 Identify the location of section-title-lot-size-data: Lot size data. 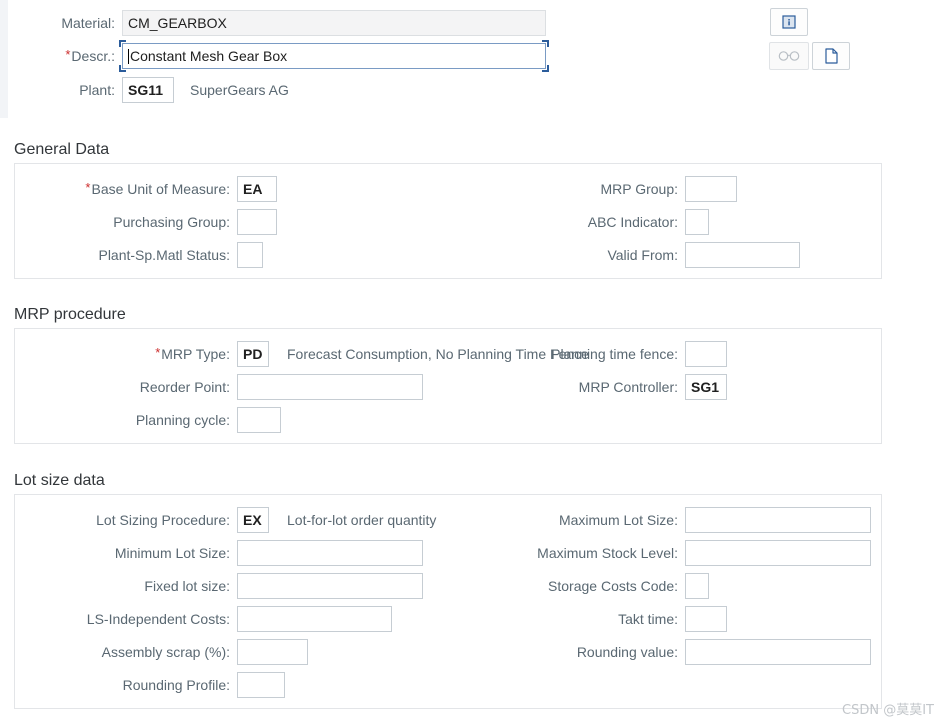
(59, 480).